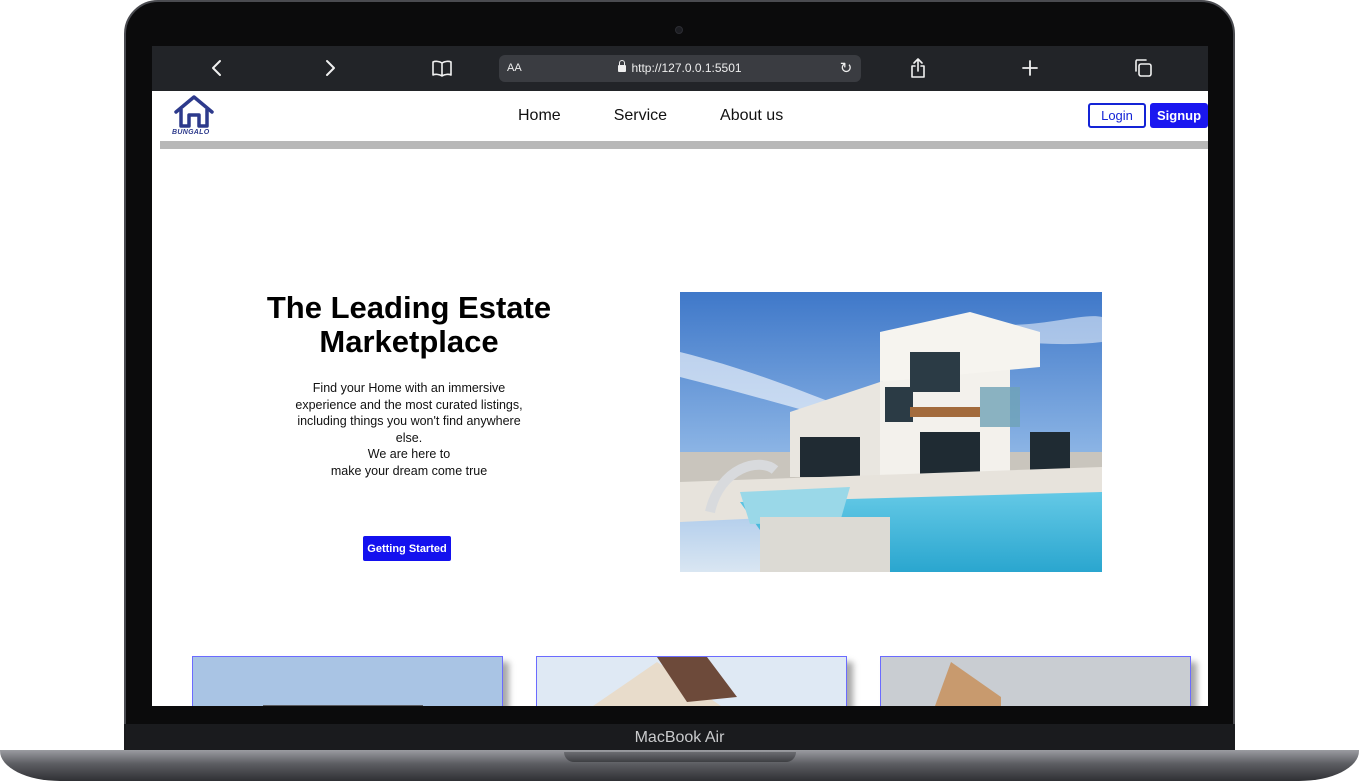 This screenshot has width=1359, height=781. What do you see at coordinates (846, 68) in the screenshot?
I see `reload-icon: ↻` at bounding box center [846, 68].